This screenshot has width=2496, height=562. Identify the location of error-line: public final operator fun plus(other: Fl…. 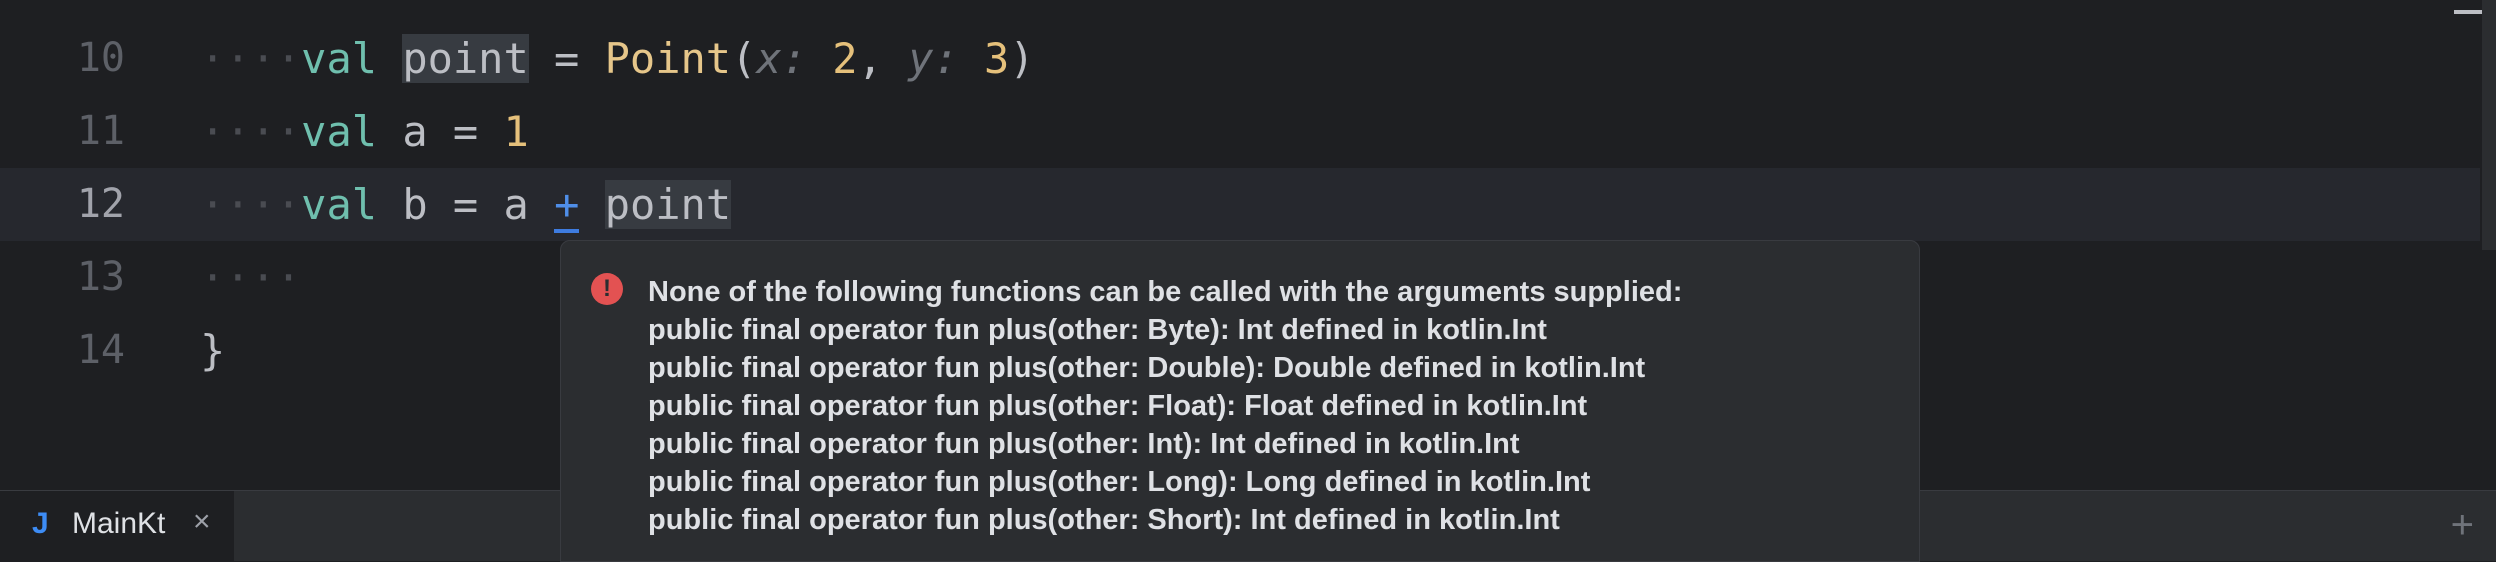
(1118, 406).